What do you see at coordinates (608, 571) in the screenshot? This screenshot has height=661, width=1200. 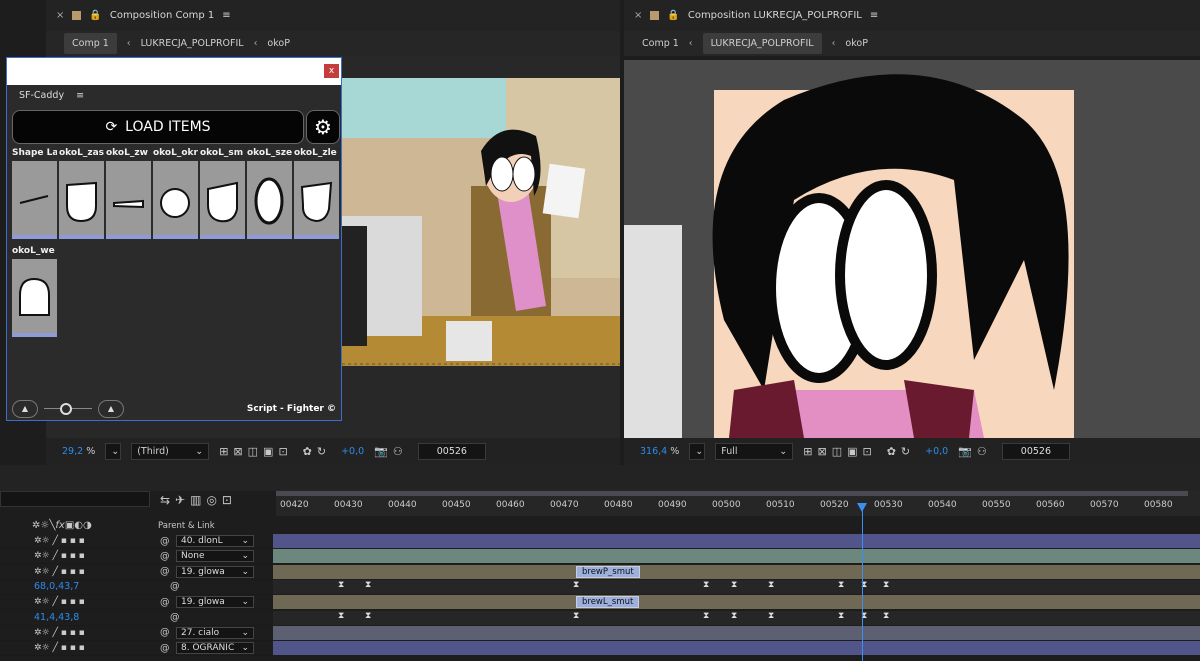 I see `layer-marker: brewP_smut` at bounding box center [608, 571].